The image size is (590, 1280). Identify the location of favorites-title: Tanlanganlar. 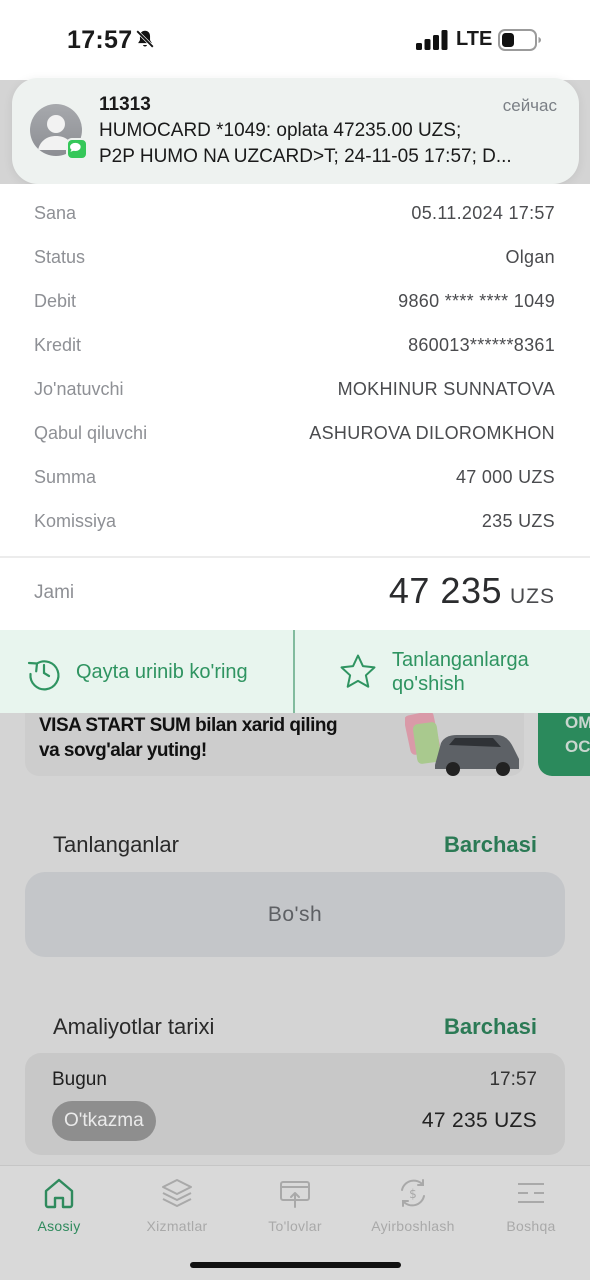
(116, 844).